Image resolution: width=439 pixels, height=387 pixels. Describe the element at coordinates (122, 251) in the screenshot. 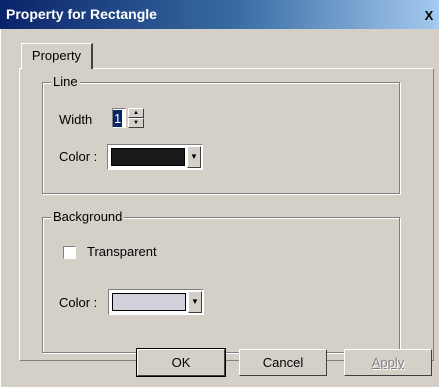

I see `transparent-label: Transparent` at that location.